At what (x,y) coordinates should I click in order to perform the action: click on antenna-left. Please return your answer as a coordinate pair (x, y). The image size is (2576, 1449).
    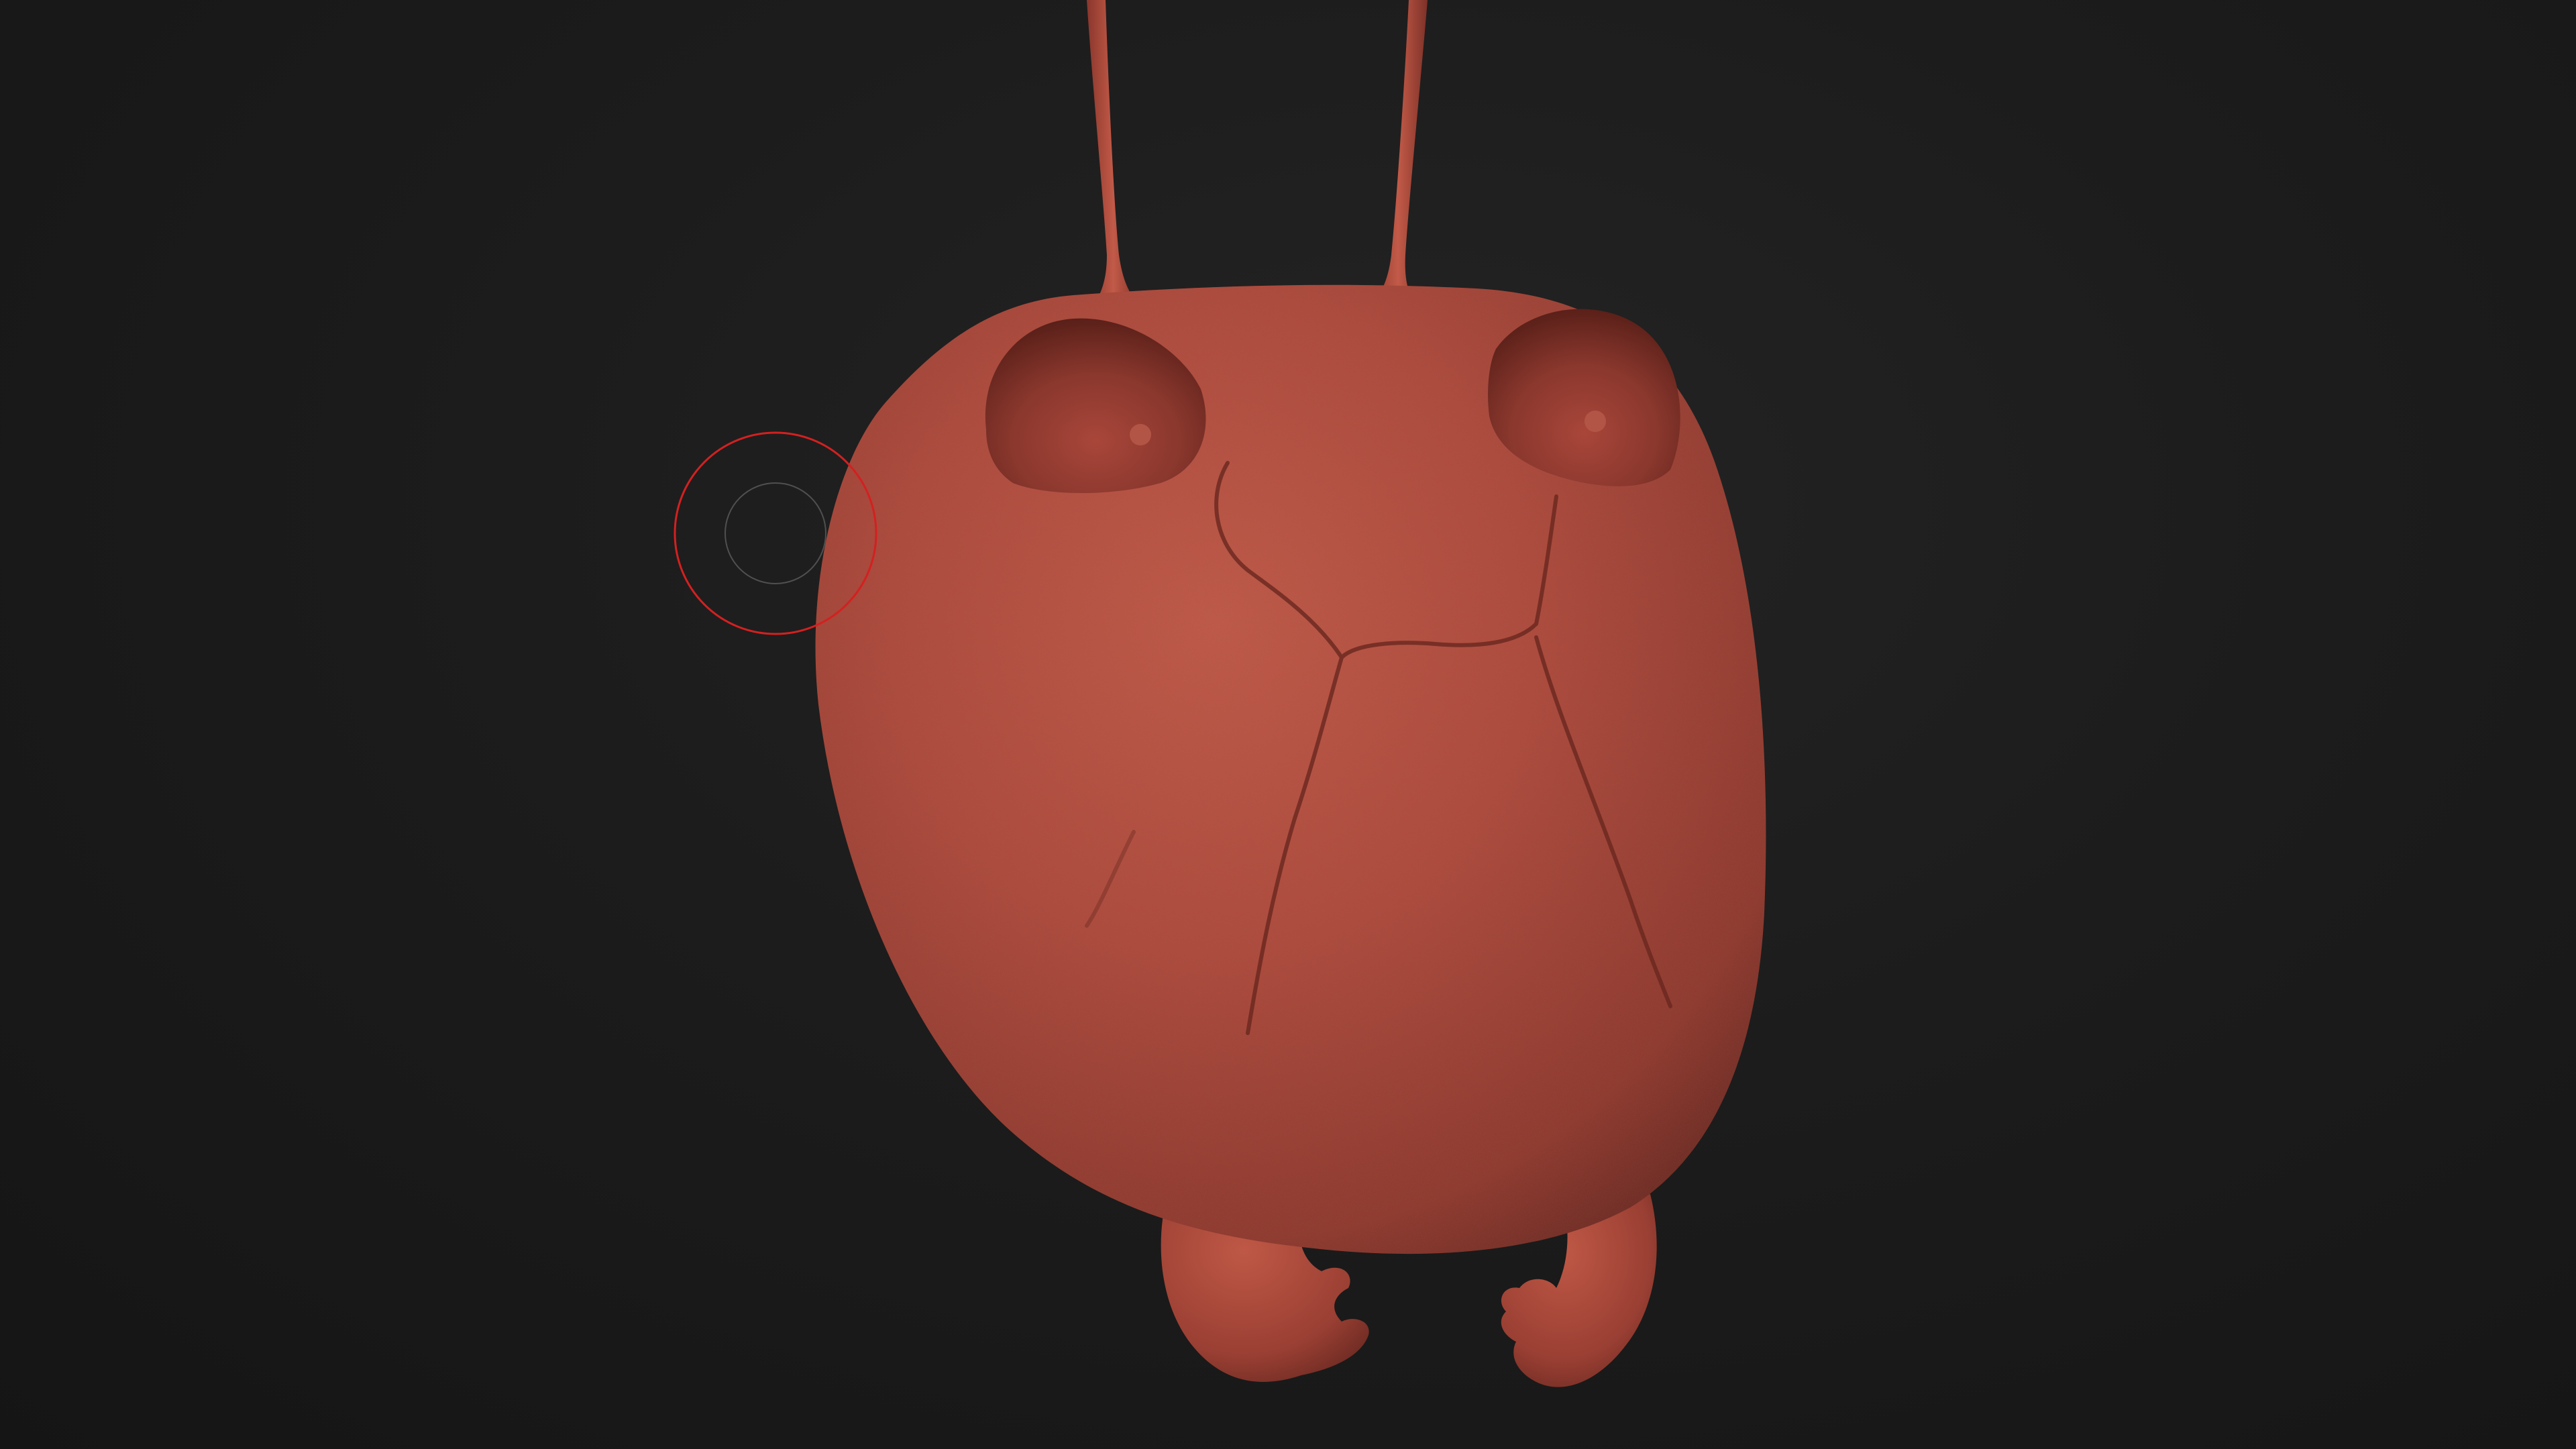
    Looking at the image, I should click on (1113, 152).